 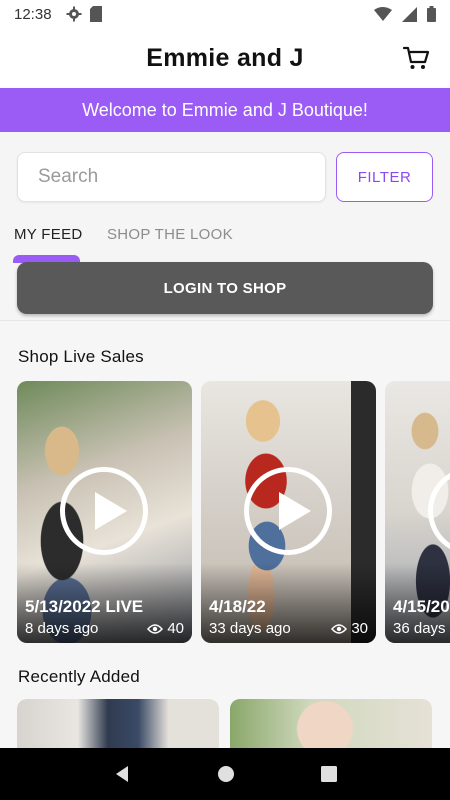 What do you see at coordinates (417, 512) in the screenshot?
I see `live-sale-card: 4/15/2022 36 days ago` at bounding box center [417, 512].